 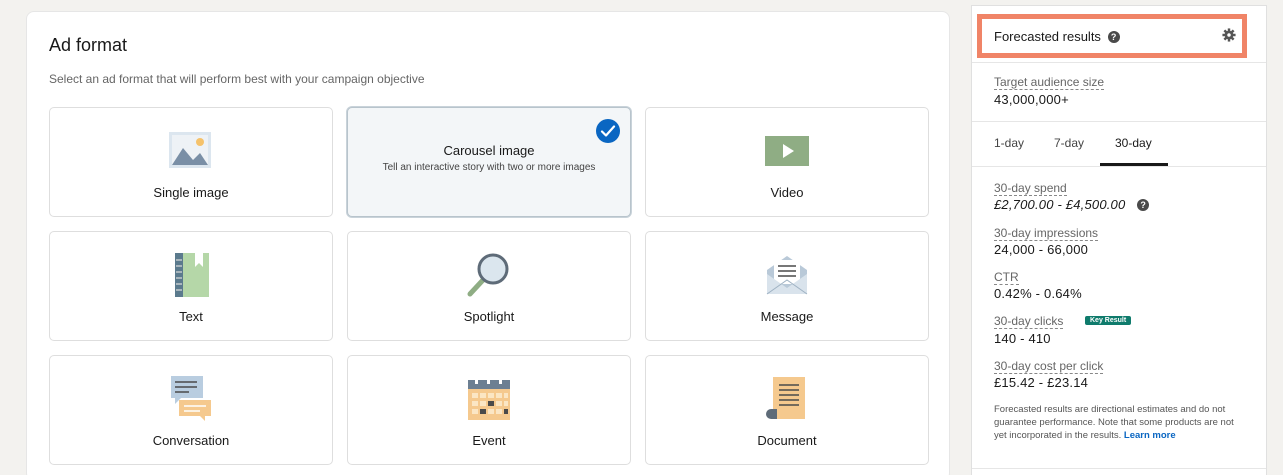 What do you see at coordinates (1041, 382) in the screenshot?
I see `cost-per-click-value: £15.42 - £23.14` at bounding box center [1041, 382].